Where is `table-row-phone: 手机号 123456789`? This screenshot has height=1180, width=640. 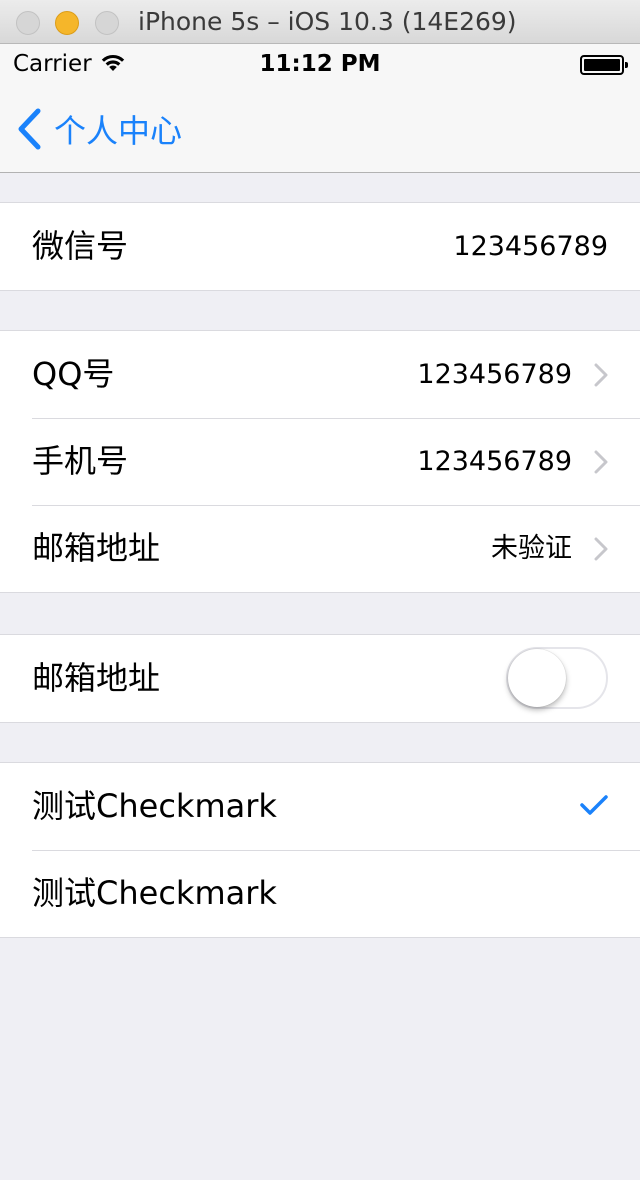 table-row-phone: 手机号 123456789 is located at coordinates (320, 461).